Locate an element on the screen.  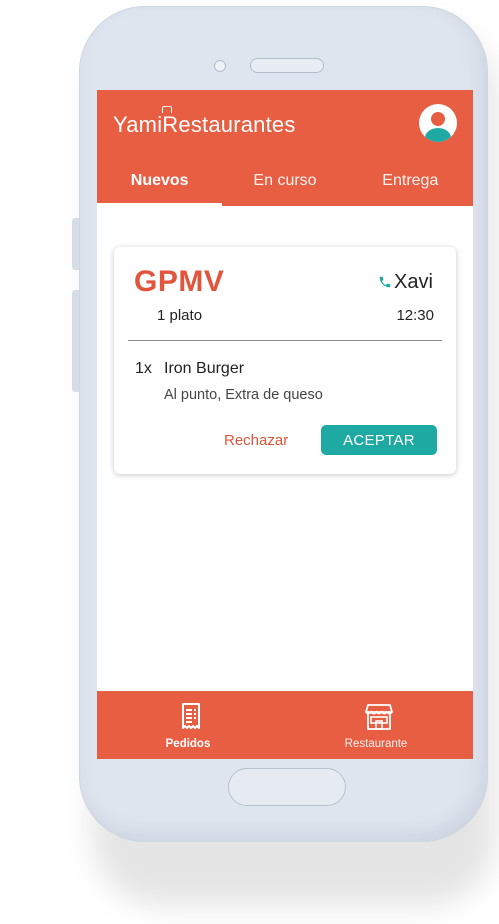
storefront-icon is located at coordinates (379, 717).